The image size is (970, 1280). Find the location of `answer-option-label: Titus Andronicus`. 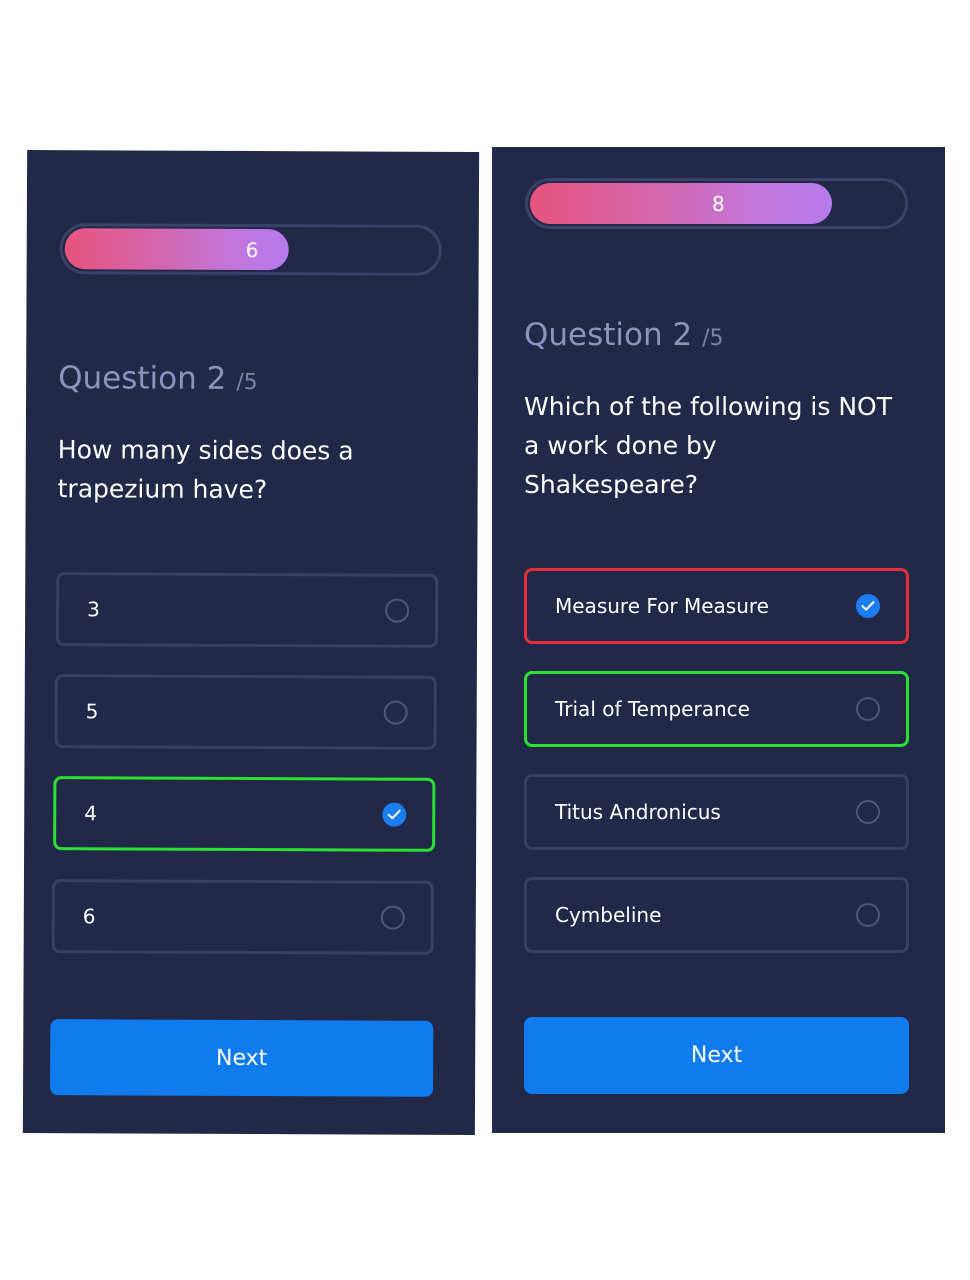

answer-option-label: Titus Andronicus is located at coordinates (638, 812).